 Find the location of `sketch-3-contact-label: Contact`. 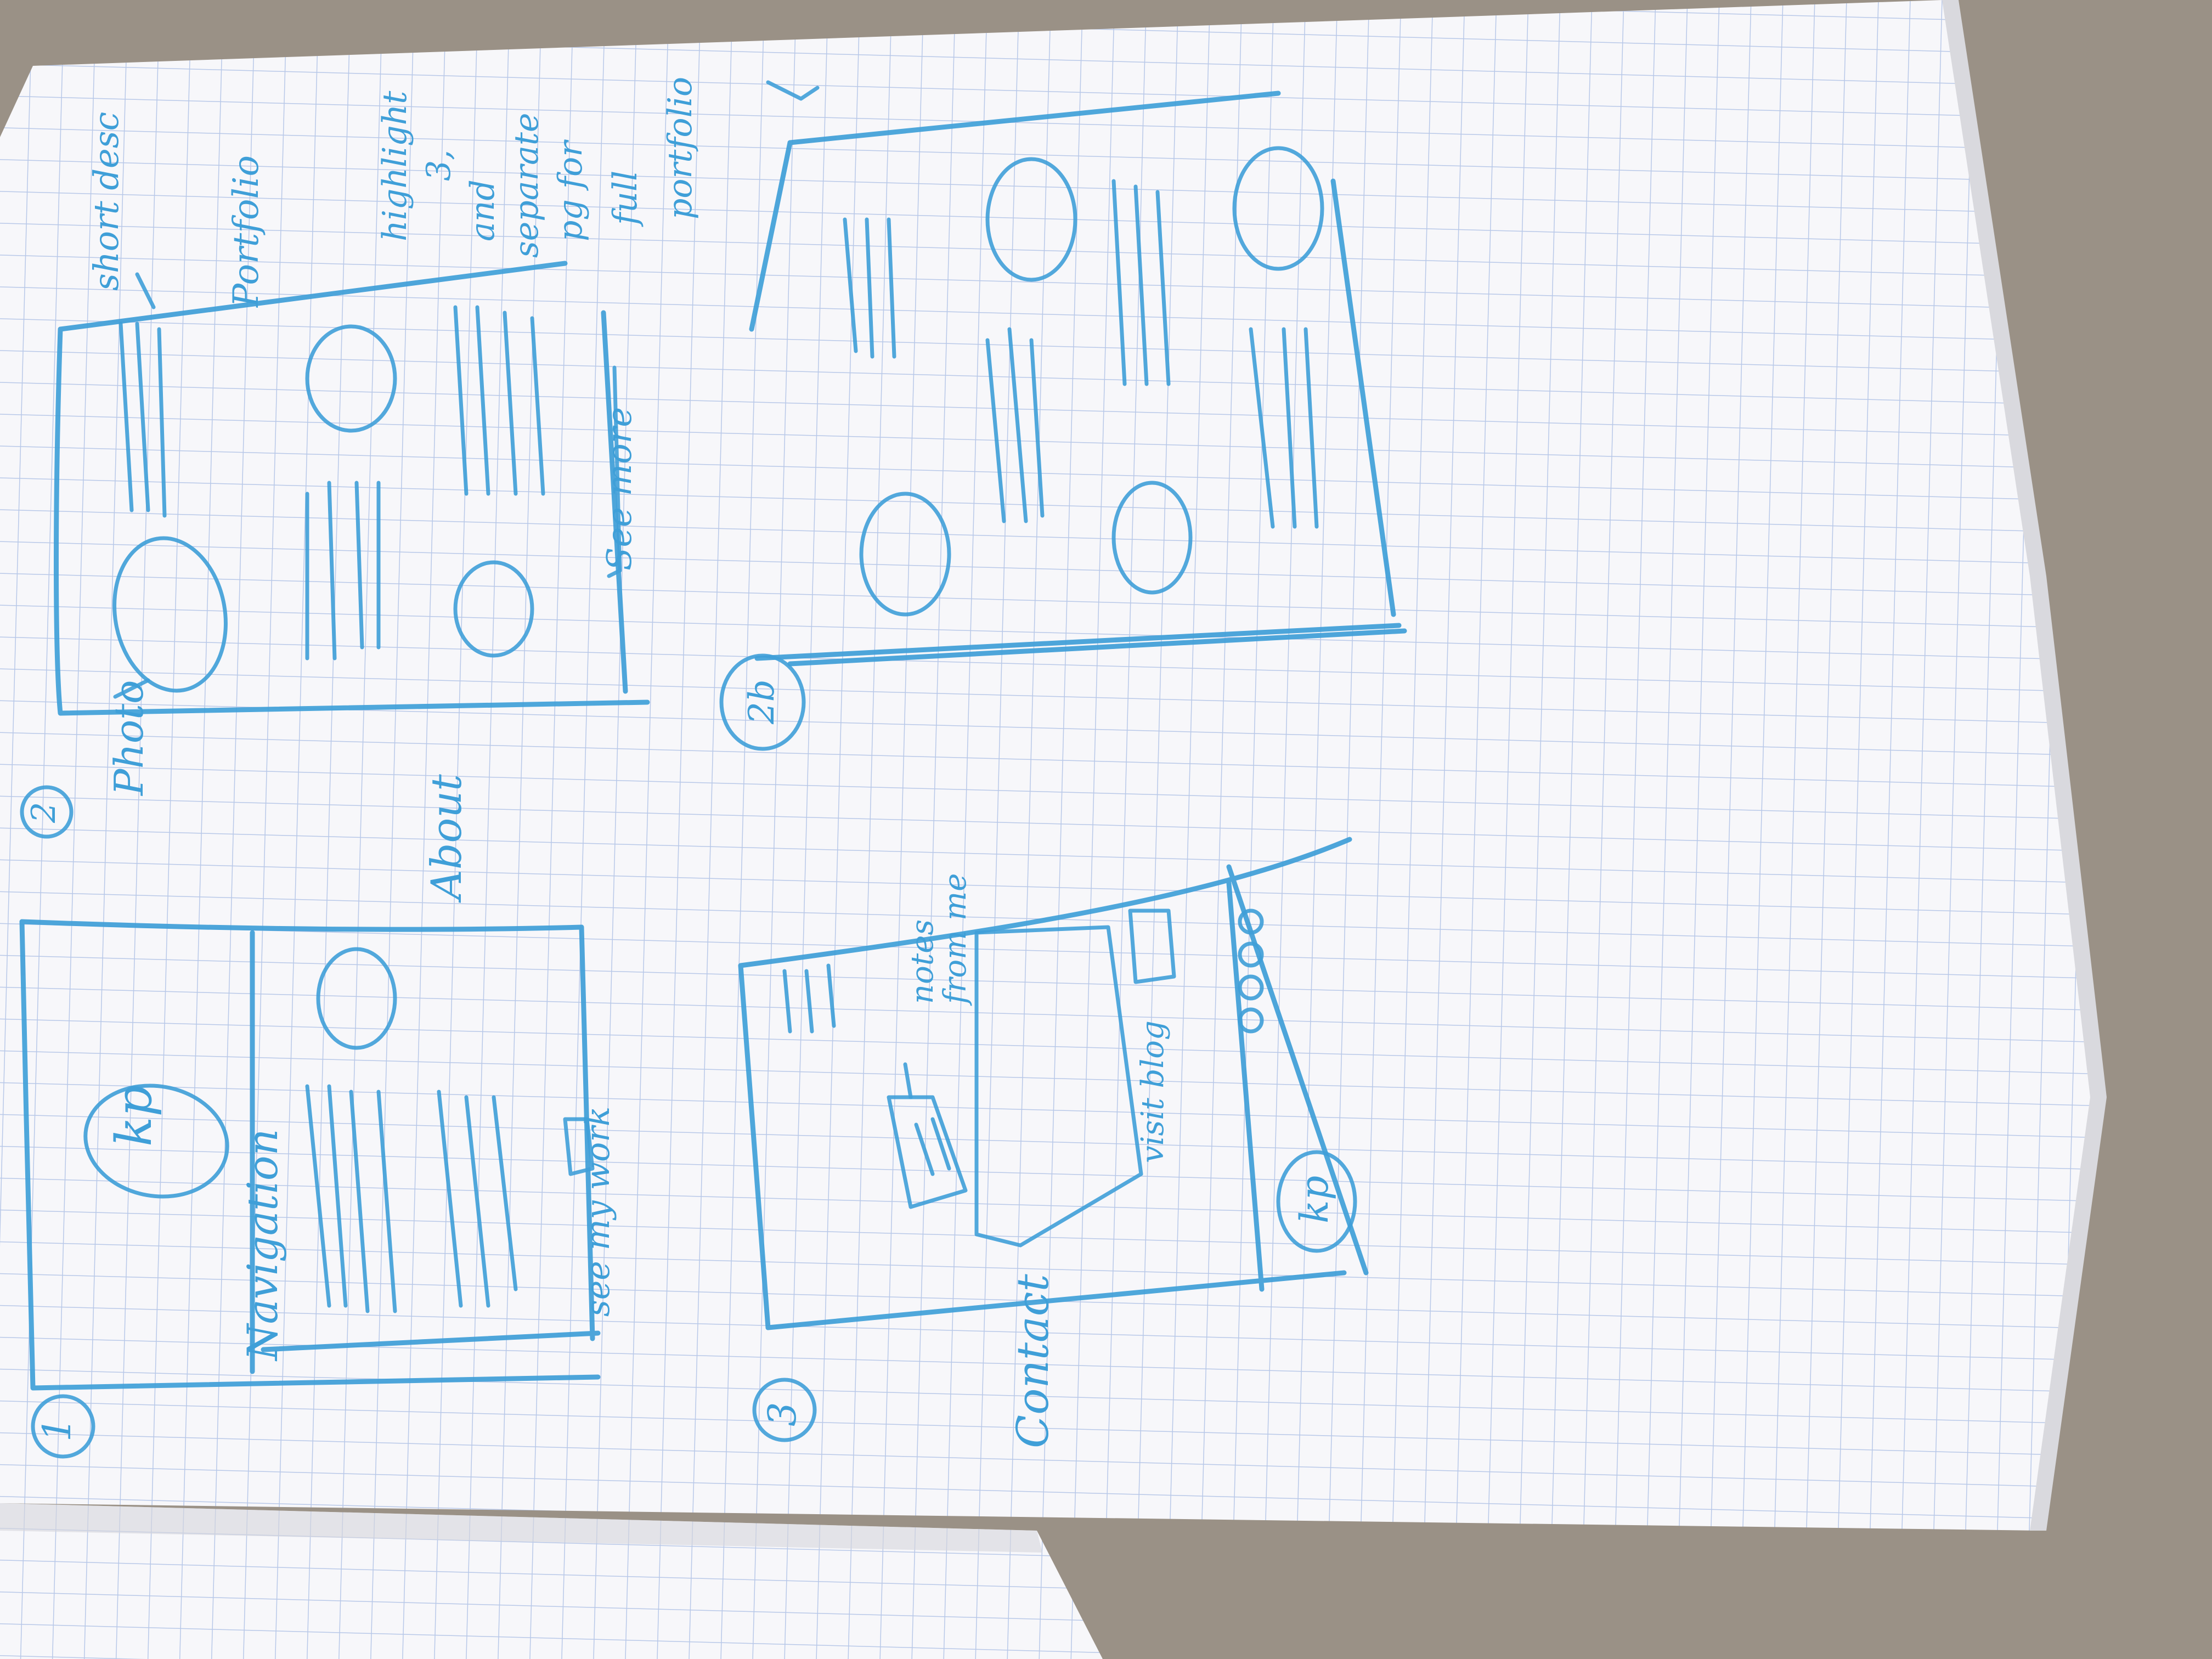

sketch-3-contact-label: Contact is located at coordinates (1032, 1360).